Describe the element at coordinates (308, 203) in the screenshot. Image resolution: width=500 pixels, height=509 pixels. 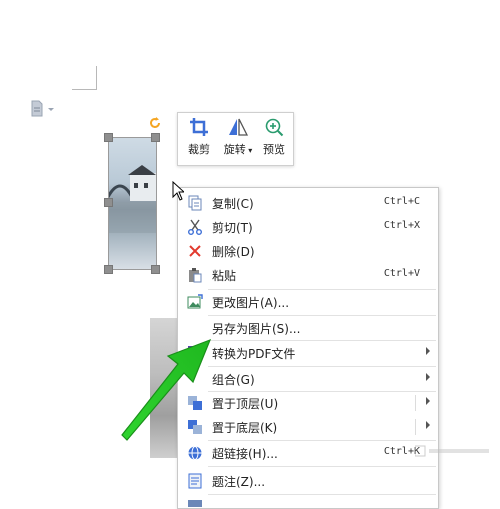
I see `menu-item-copy: 复制(C) Ctrl+C` at that location.